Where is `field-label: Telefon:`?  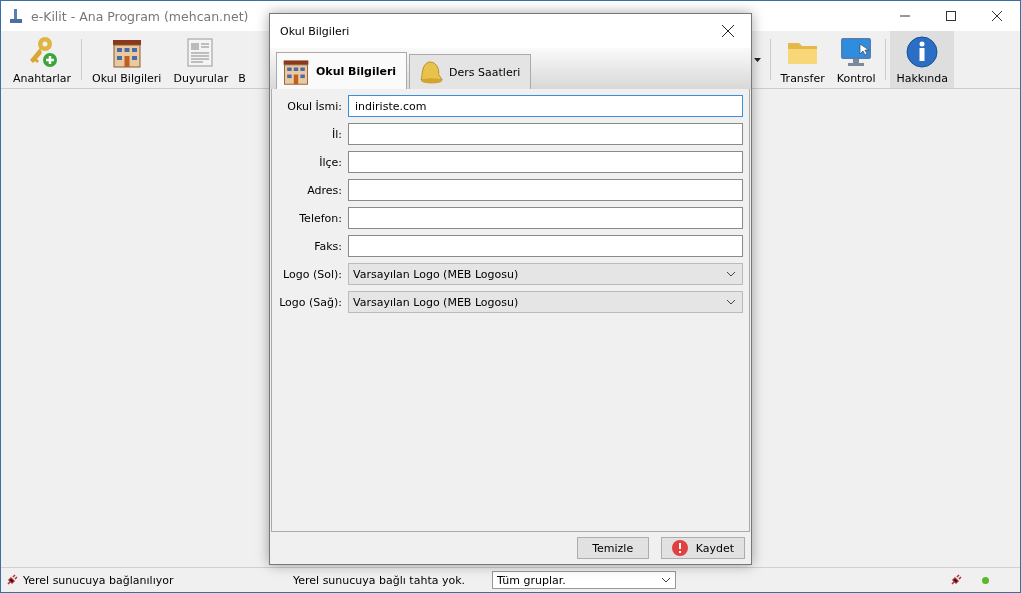
field-label: Telefon: is located at coordinates (320, 218).